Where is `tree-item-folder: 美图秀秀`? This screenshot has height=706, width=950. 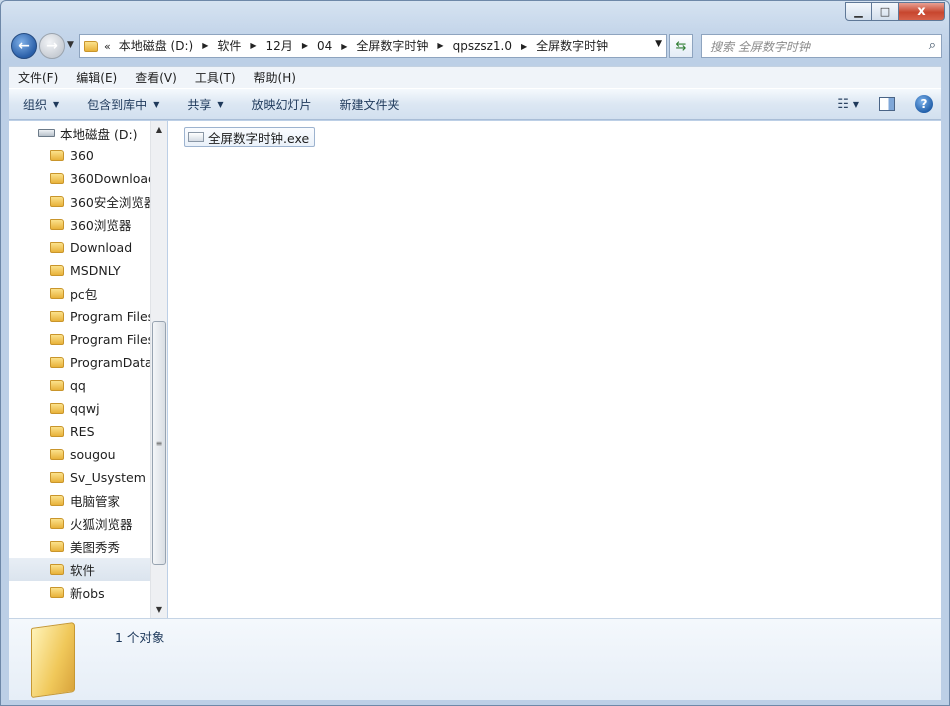 tree-item-folder: 美图秀秀 is located at coordinates (79, 546).